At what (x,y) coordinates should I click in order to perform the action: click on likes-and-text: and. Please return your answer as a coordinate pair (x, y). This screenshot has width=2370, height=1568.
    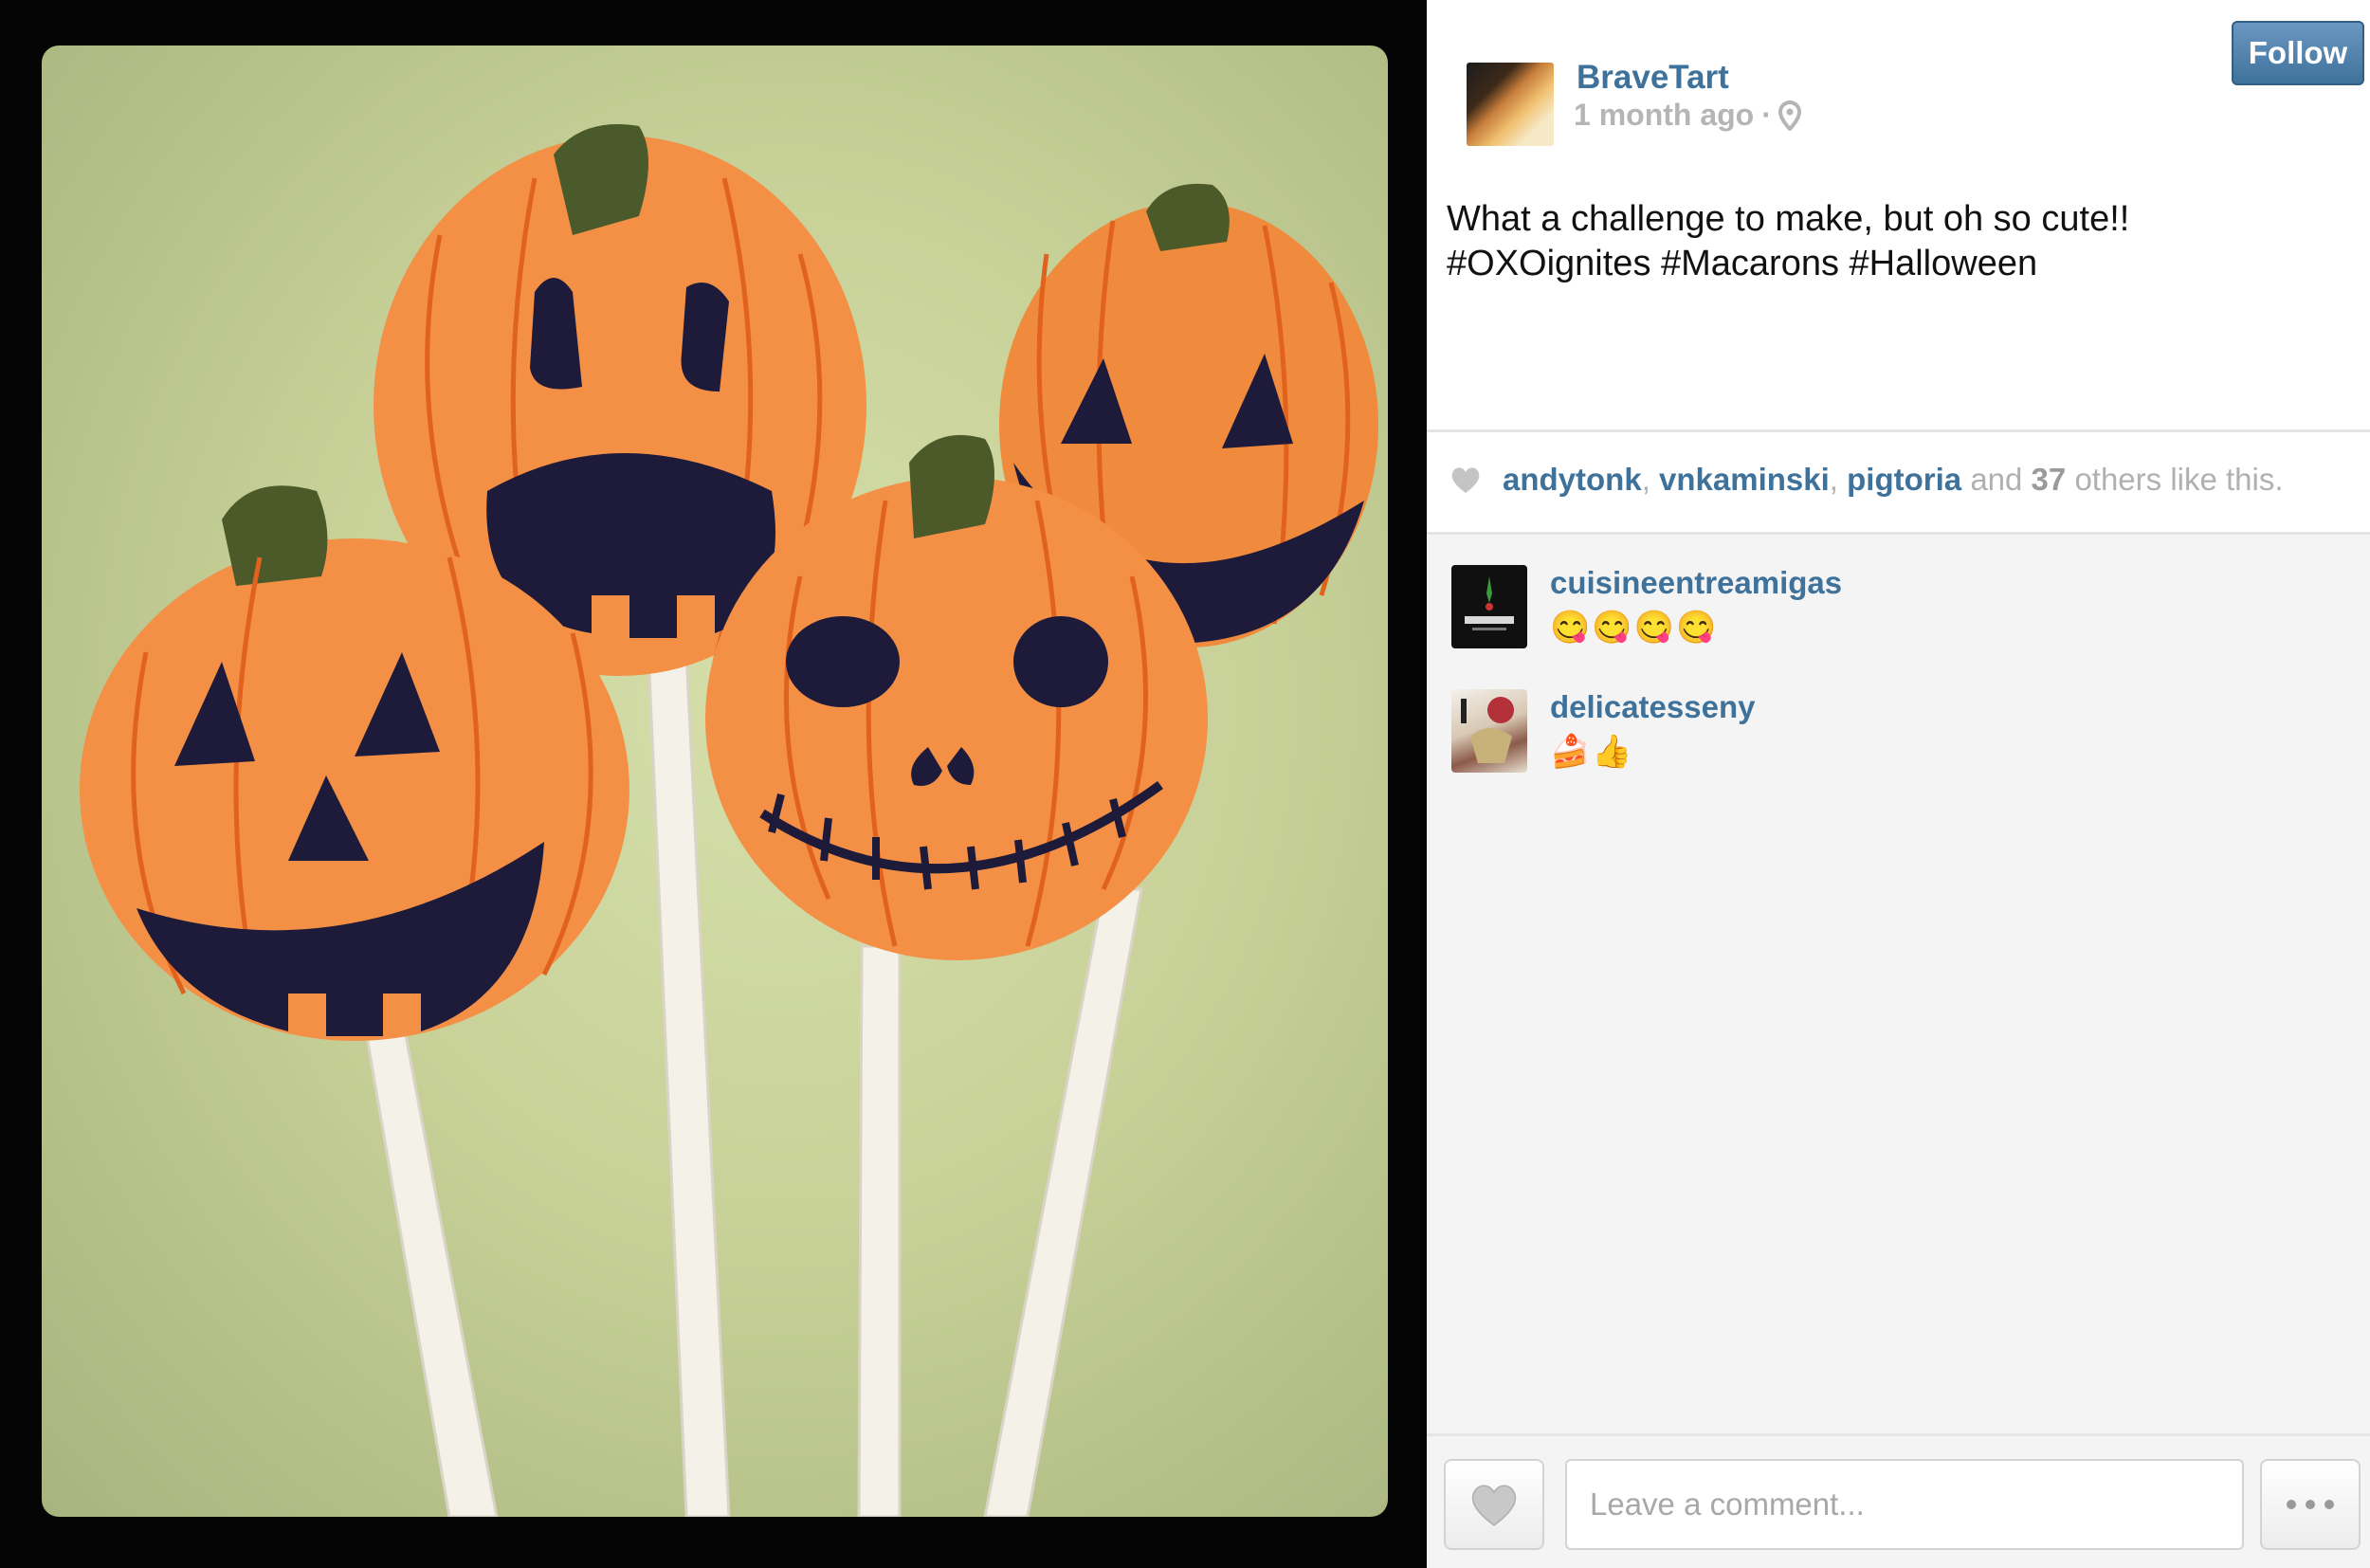
    Looking at the image, I should click on (1996, 479).